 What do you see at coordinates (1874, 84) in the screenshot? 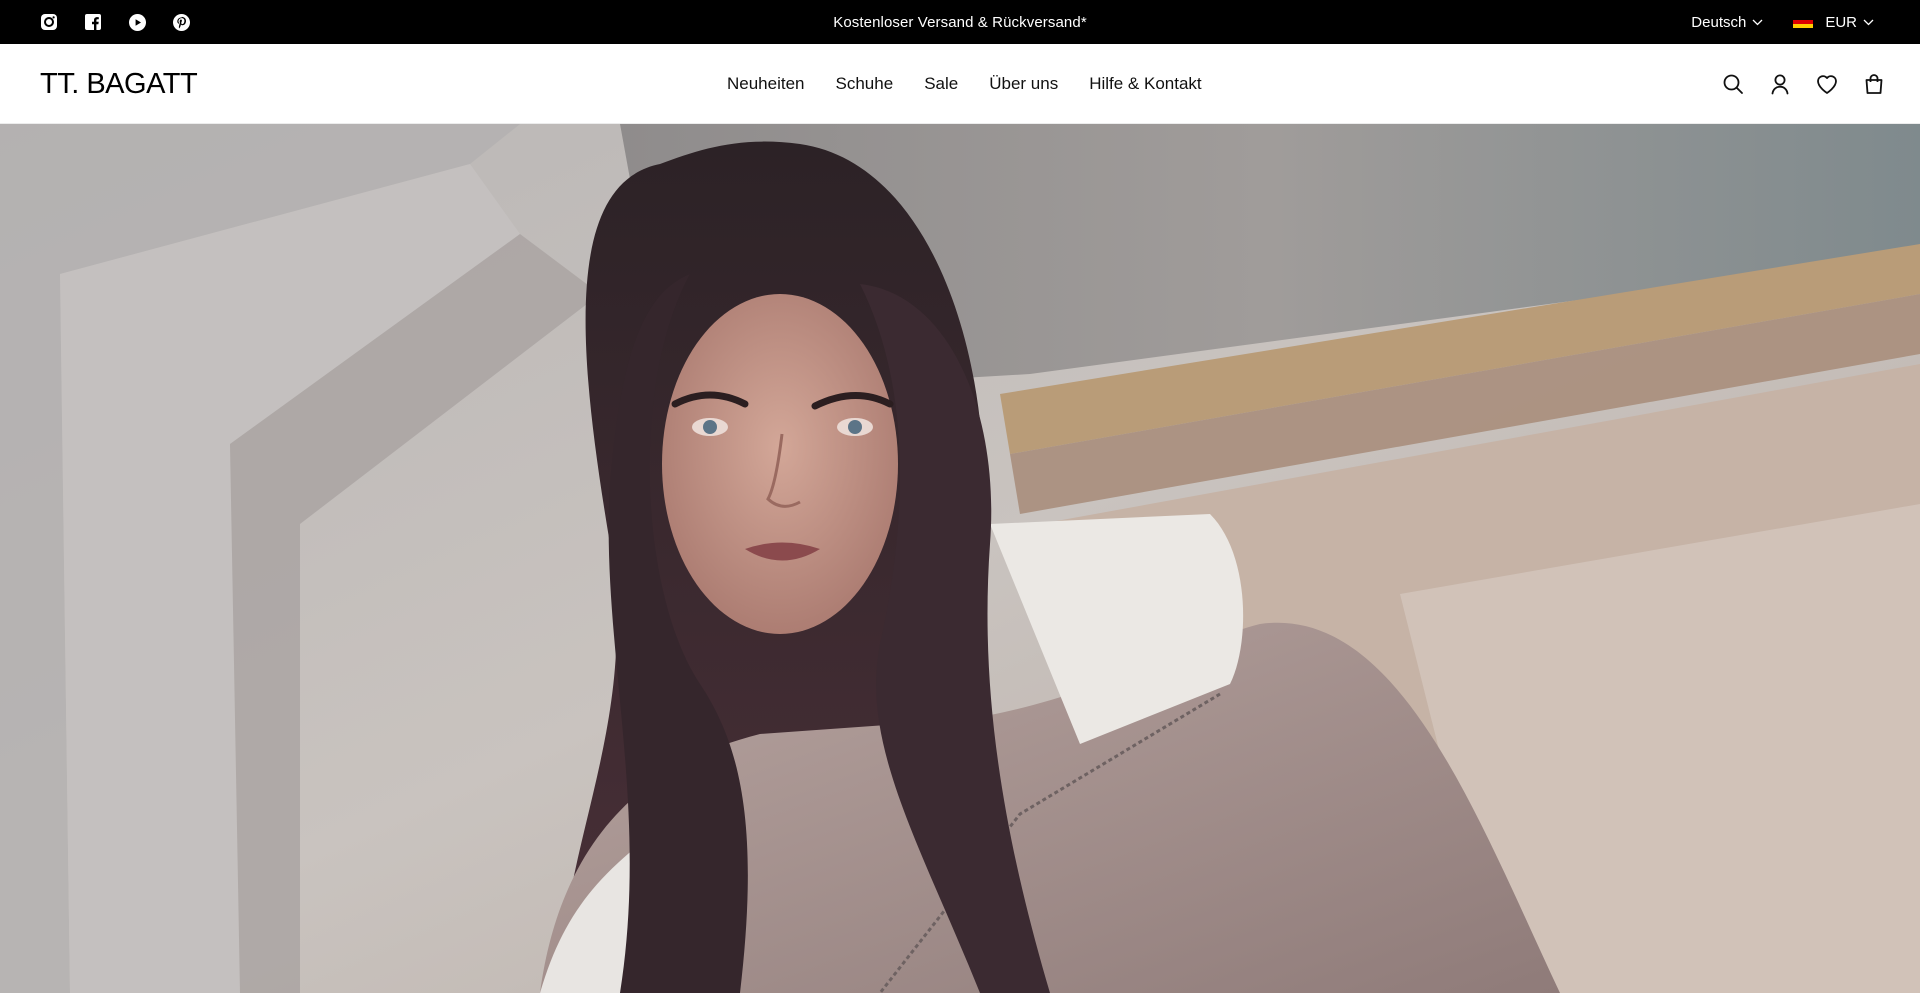
I see `cart-icon` at bounding box center [1874, 84].